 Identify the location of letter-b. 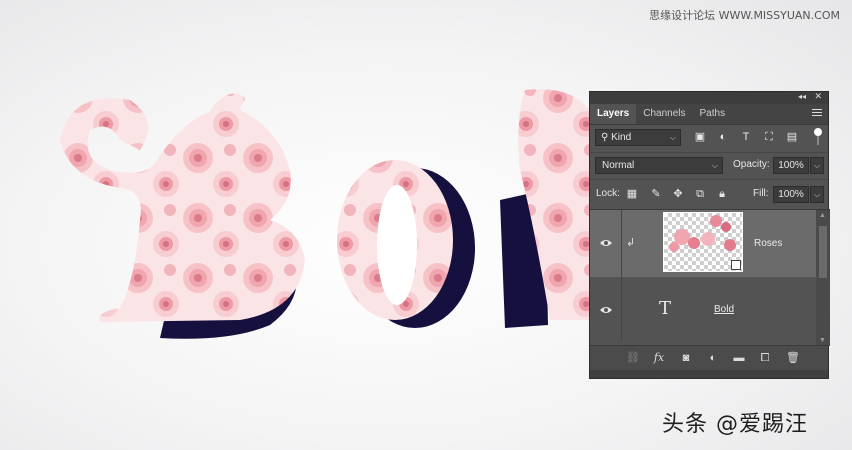
(182, 210).